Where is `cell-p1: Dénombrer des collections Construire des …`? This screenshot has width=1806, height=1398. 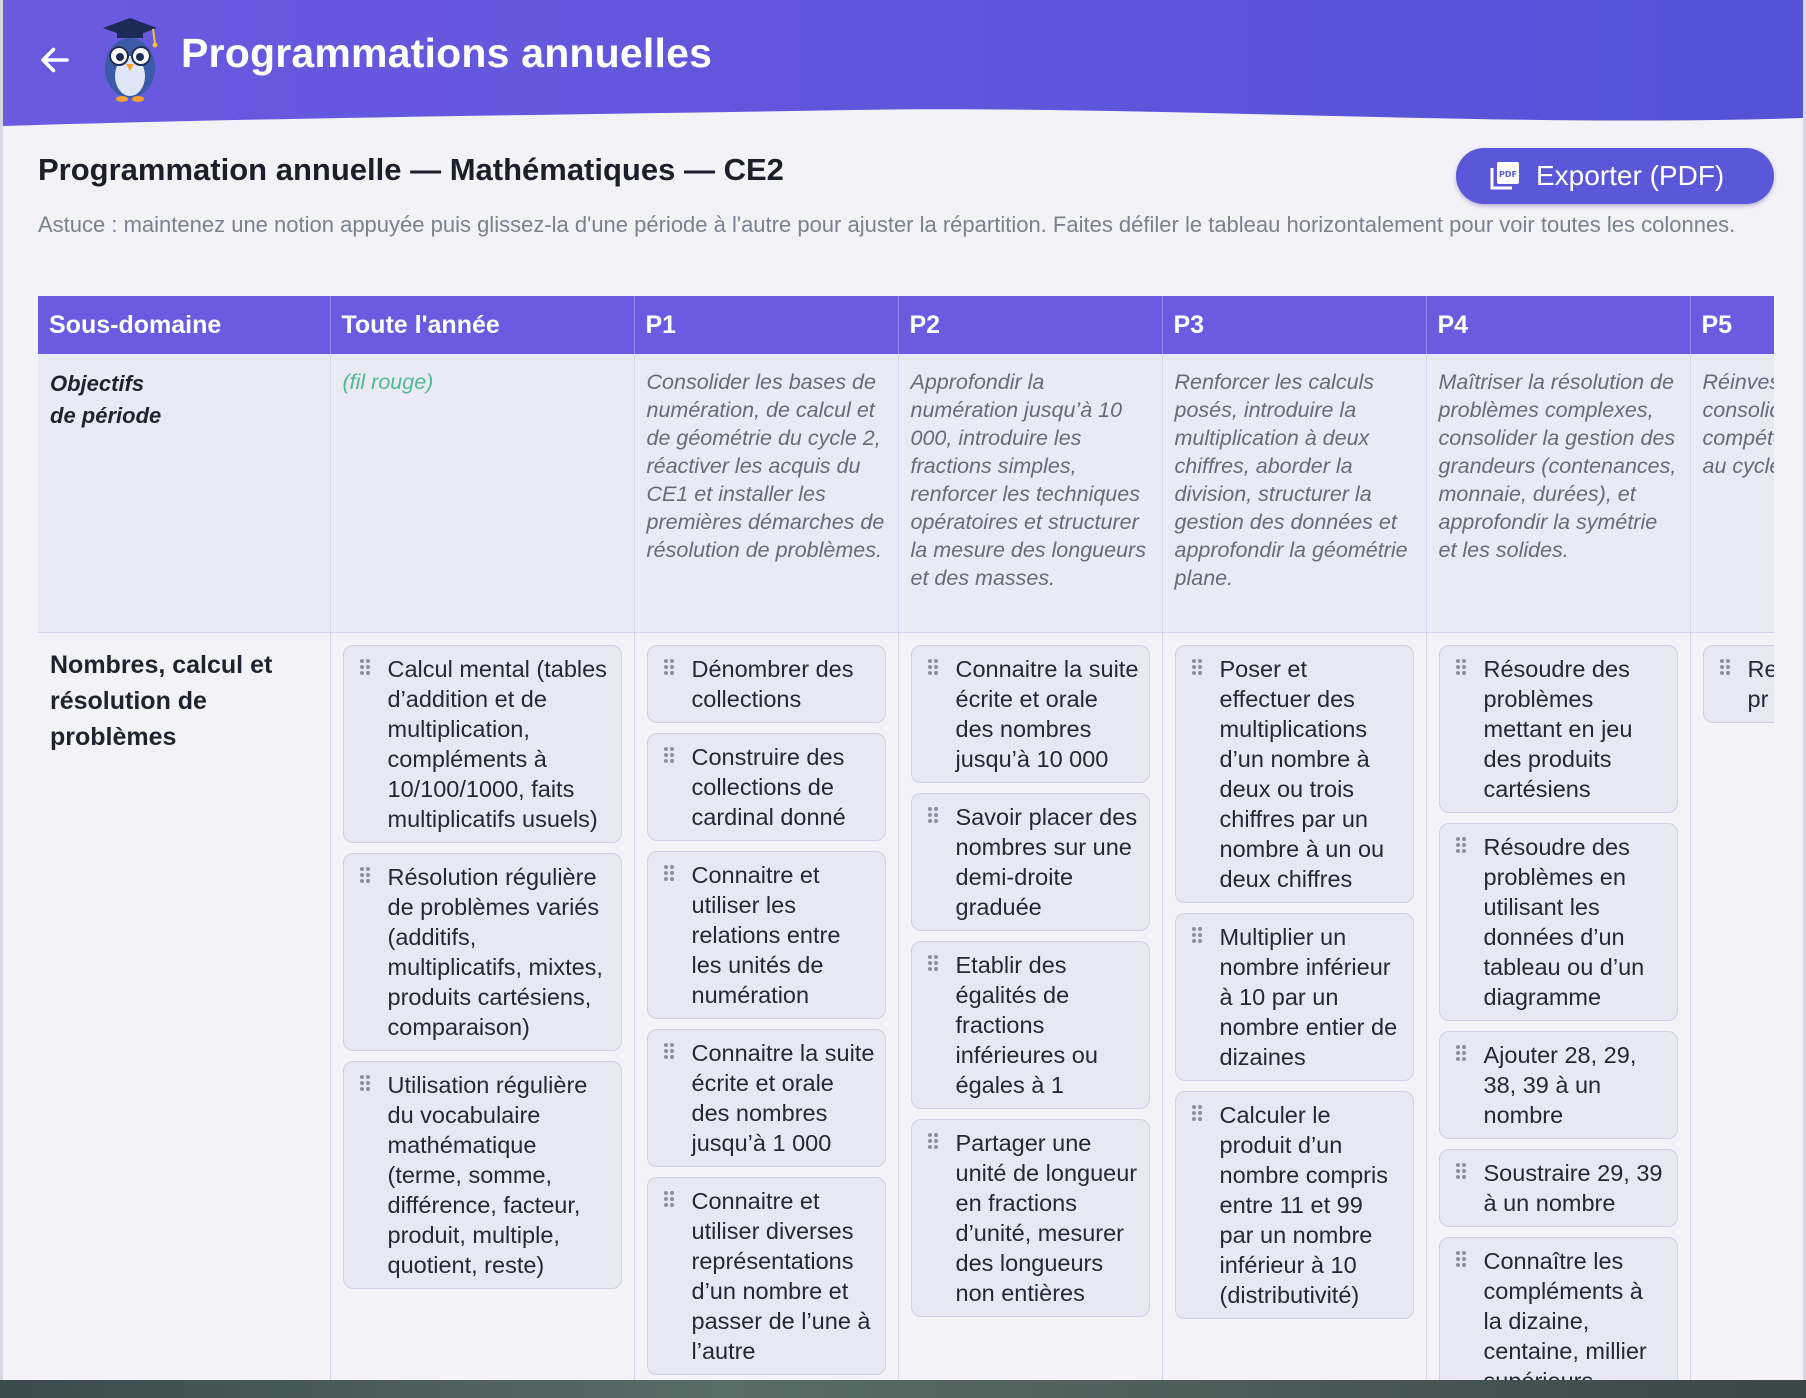
cell-p1: Dénombrer des collections Construire des … is located at coordinates (766, 1006).